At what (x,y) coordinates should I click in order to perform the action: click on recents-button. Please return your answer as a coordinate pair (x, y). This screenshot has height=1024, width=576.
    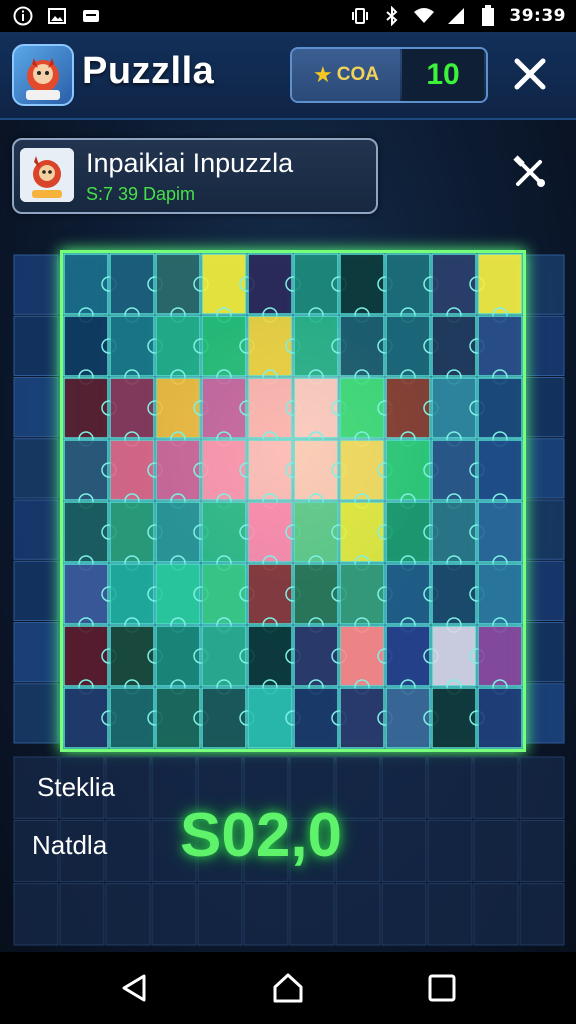
    Looking at the image, I should click on (442, 988).